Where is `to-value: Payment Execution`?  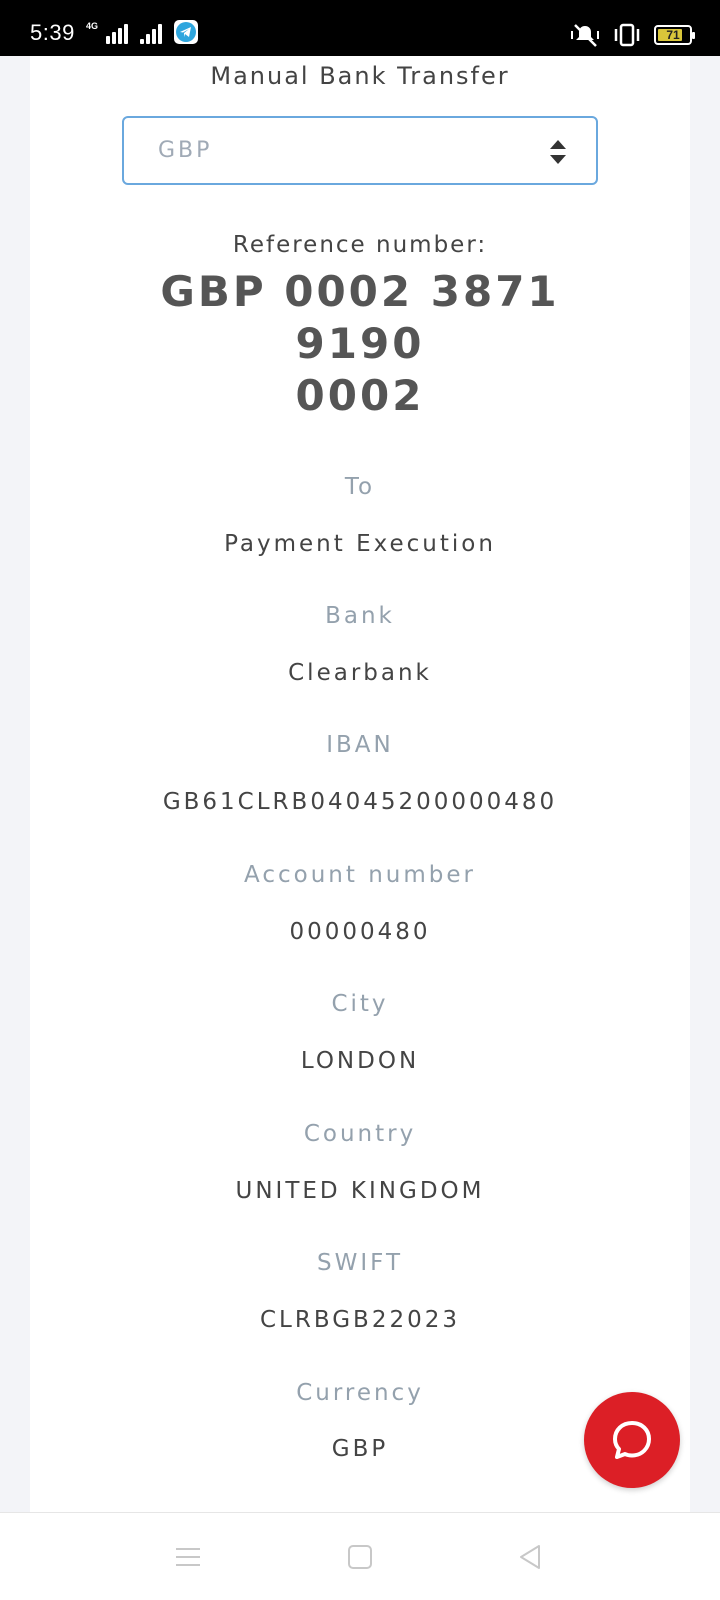
to-value: Payment Execution is located at coordinates (360, 544).